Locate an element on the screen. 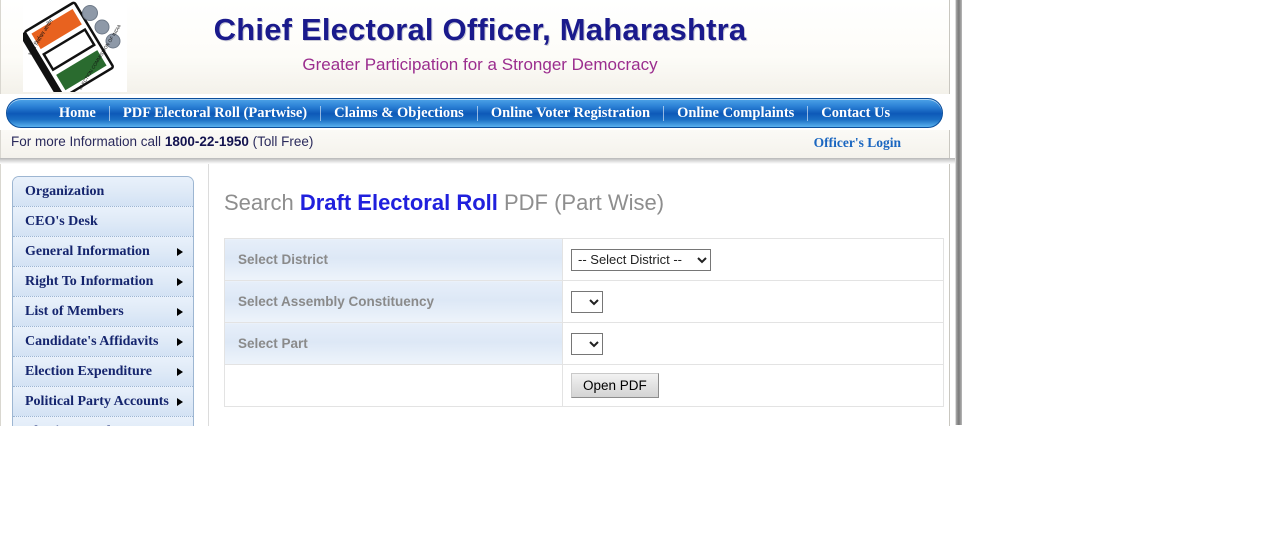 This screenshot has width=1275, height=556. form-row: Open PDF is located at coordinates (584, 385).